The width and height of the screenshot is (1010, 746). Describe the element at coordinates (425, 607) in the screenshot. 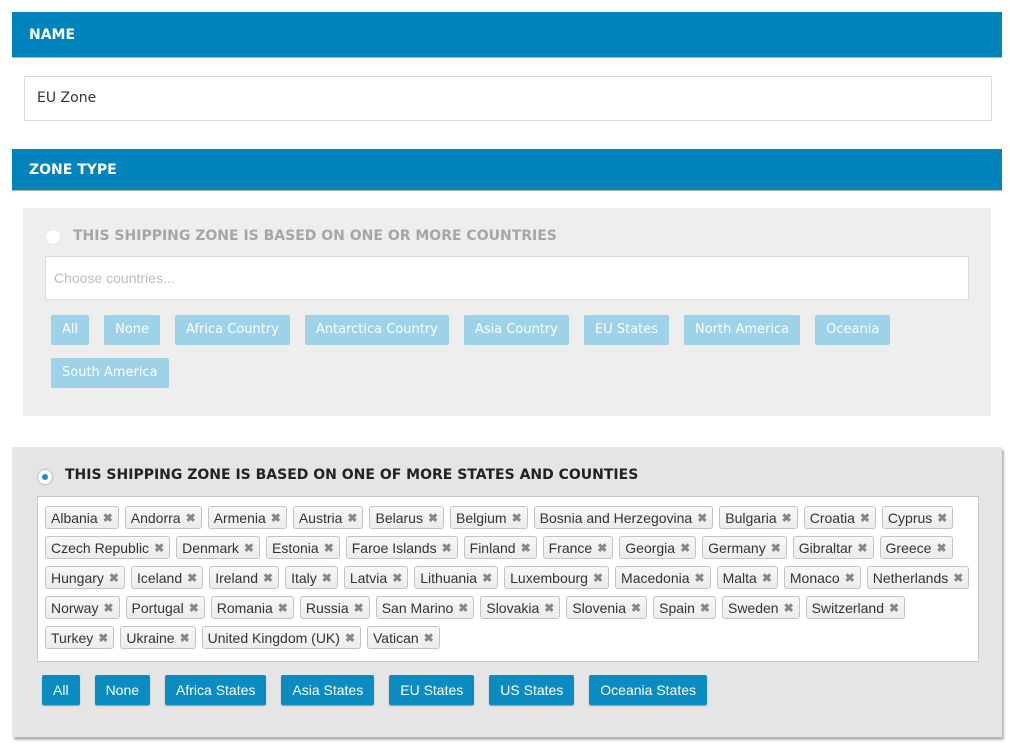

I see `selected-tag: San Marino ✖` at that location.